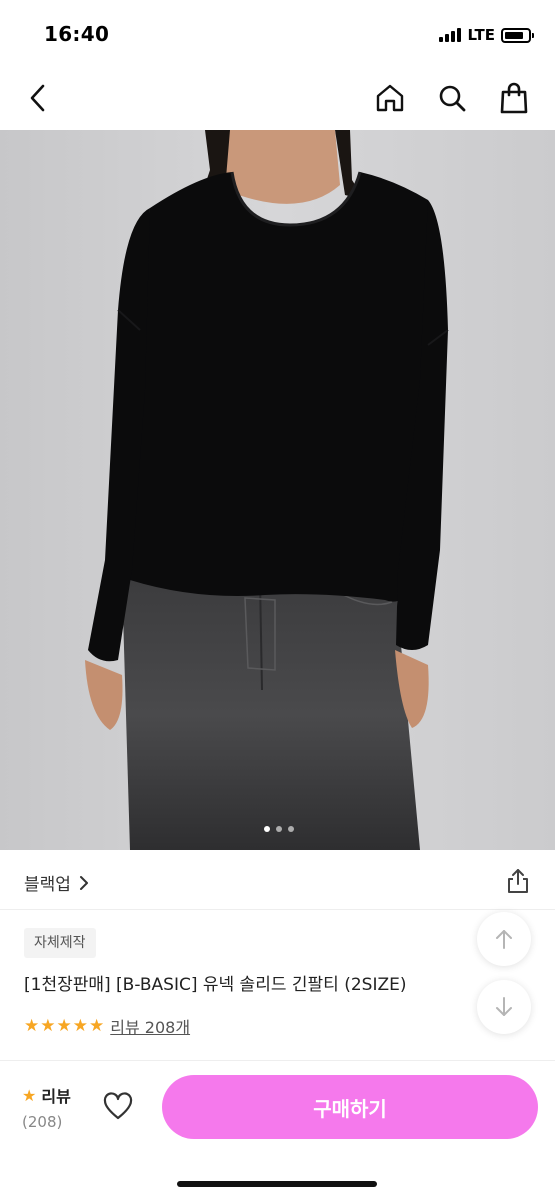 This screenshot has height=1200, width=555. Describe the element at coordinates (46, 1107) in the screenshot. I see `review-summary: ★ 리뷰 (208)` at that location.